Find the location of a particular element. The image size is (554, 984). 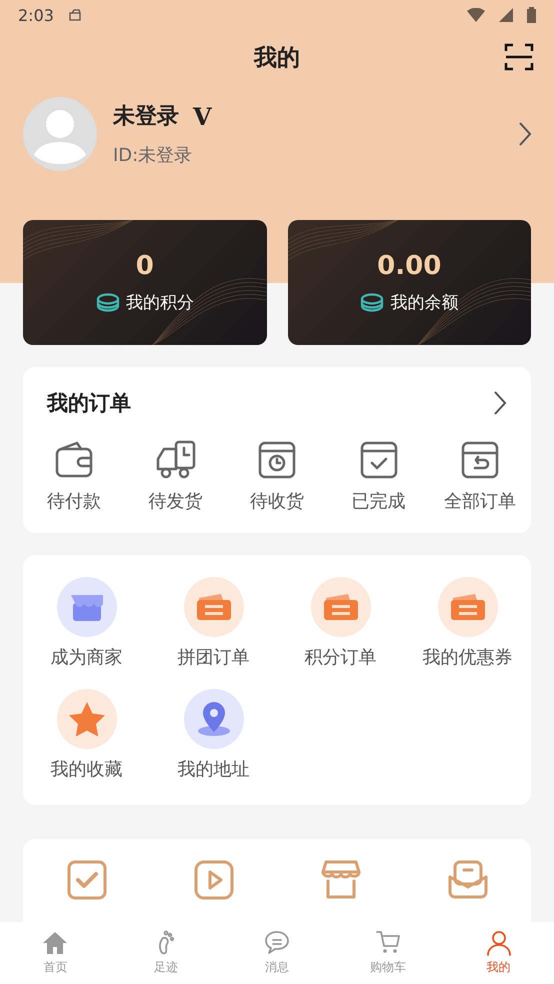

wallet-label: 我的积分 is located at coordinates (160, 303).